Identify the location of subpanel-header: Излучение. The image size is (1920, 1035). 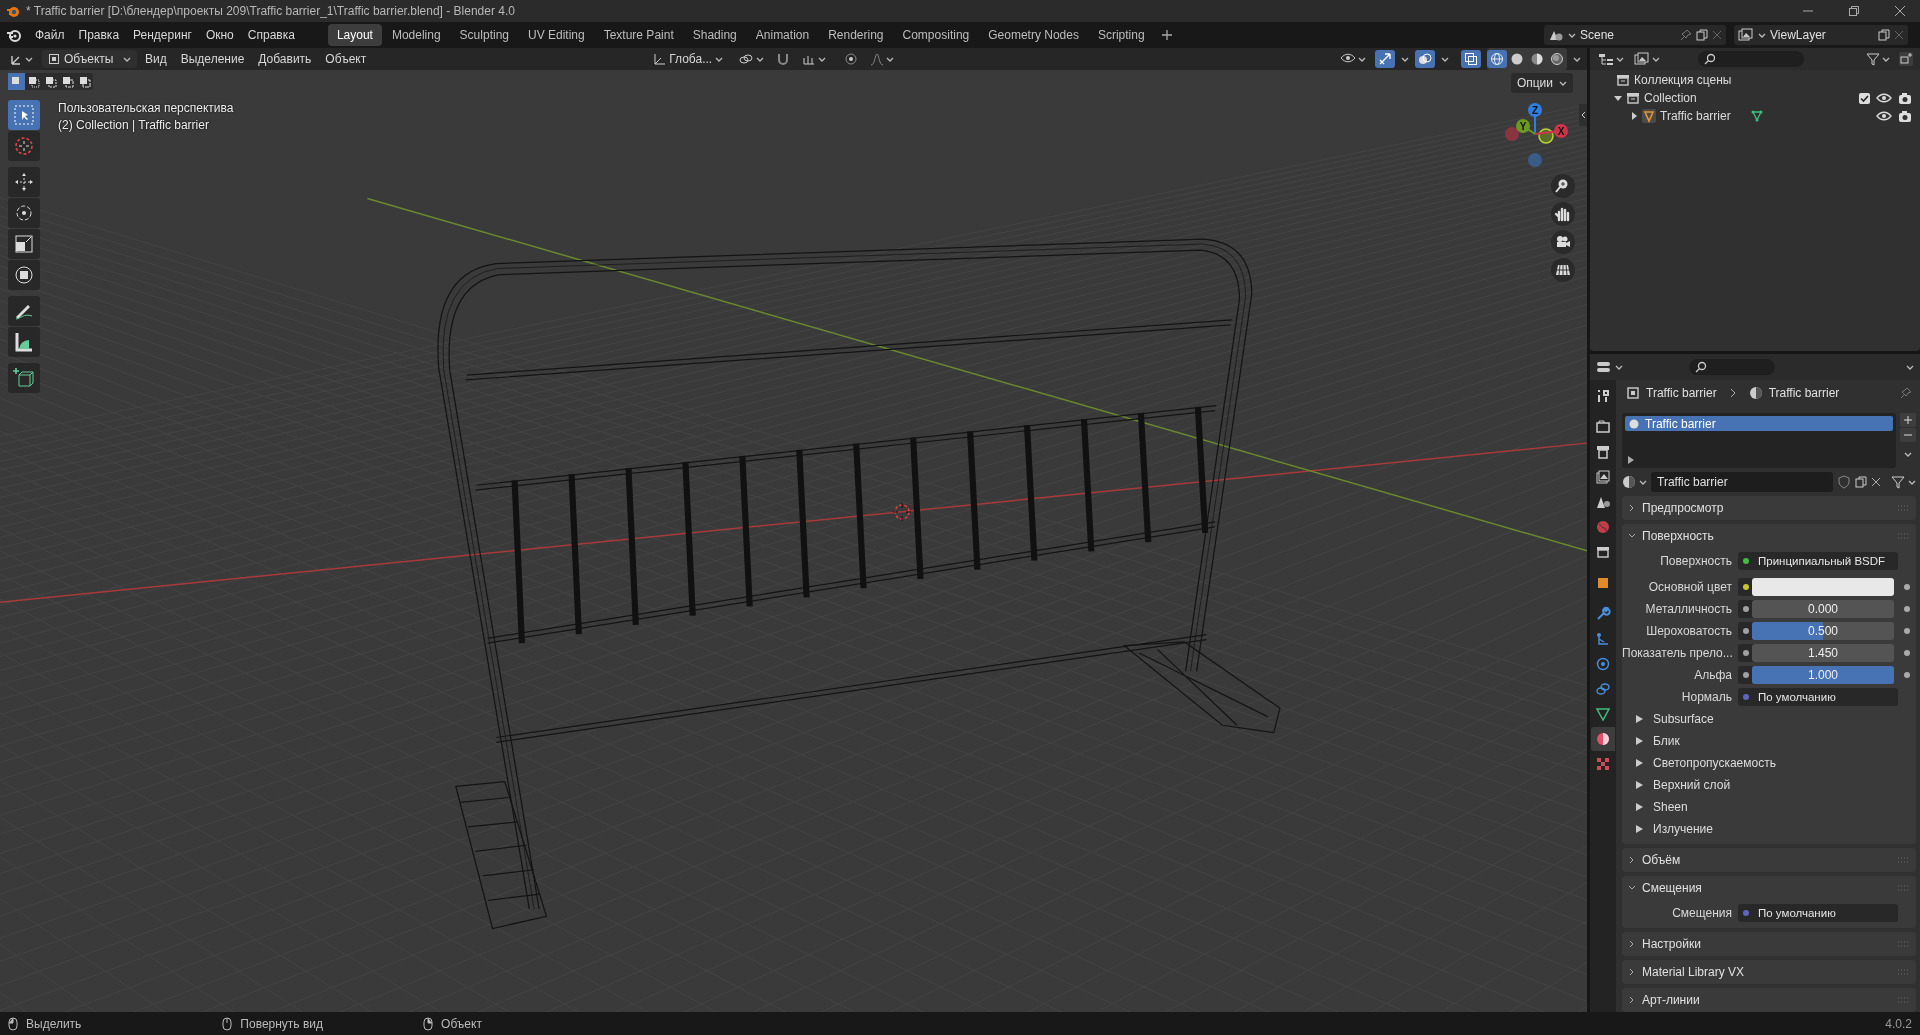
(1667, 829).